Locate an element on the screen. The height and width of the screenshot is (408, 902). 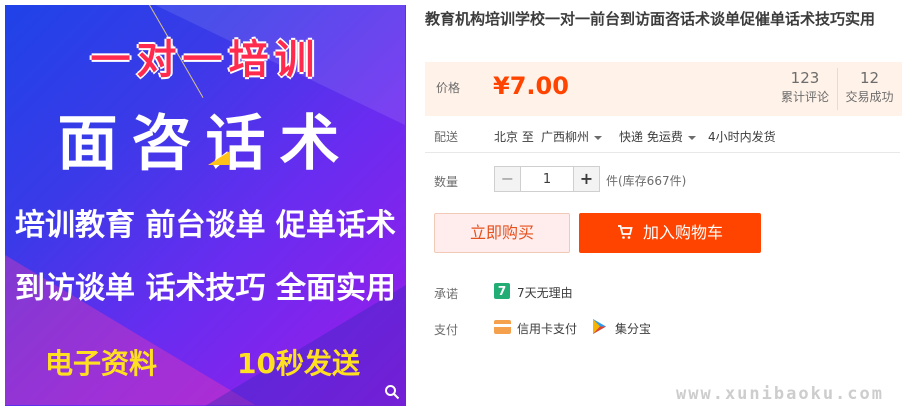
quantity-decrease-button: − is located at coordinates (508, 179).